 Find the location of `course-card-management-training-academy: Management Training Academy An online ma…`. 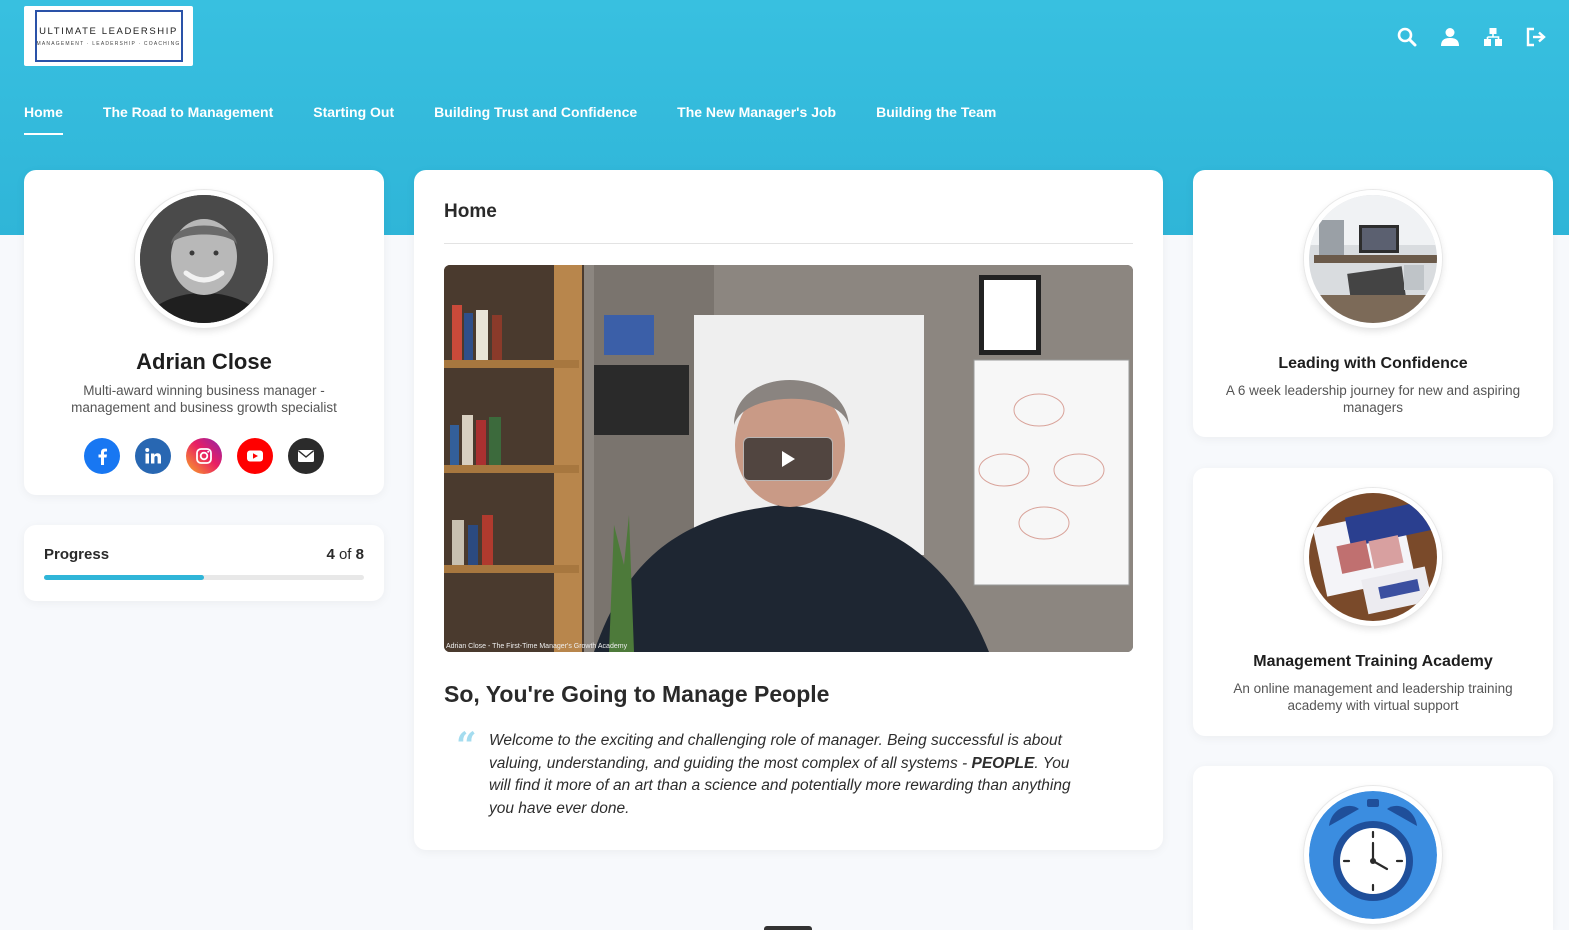

course-card-management-training-academy: Management Training Academy An online ma… is located at coordinates (1373, 602).